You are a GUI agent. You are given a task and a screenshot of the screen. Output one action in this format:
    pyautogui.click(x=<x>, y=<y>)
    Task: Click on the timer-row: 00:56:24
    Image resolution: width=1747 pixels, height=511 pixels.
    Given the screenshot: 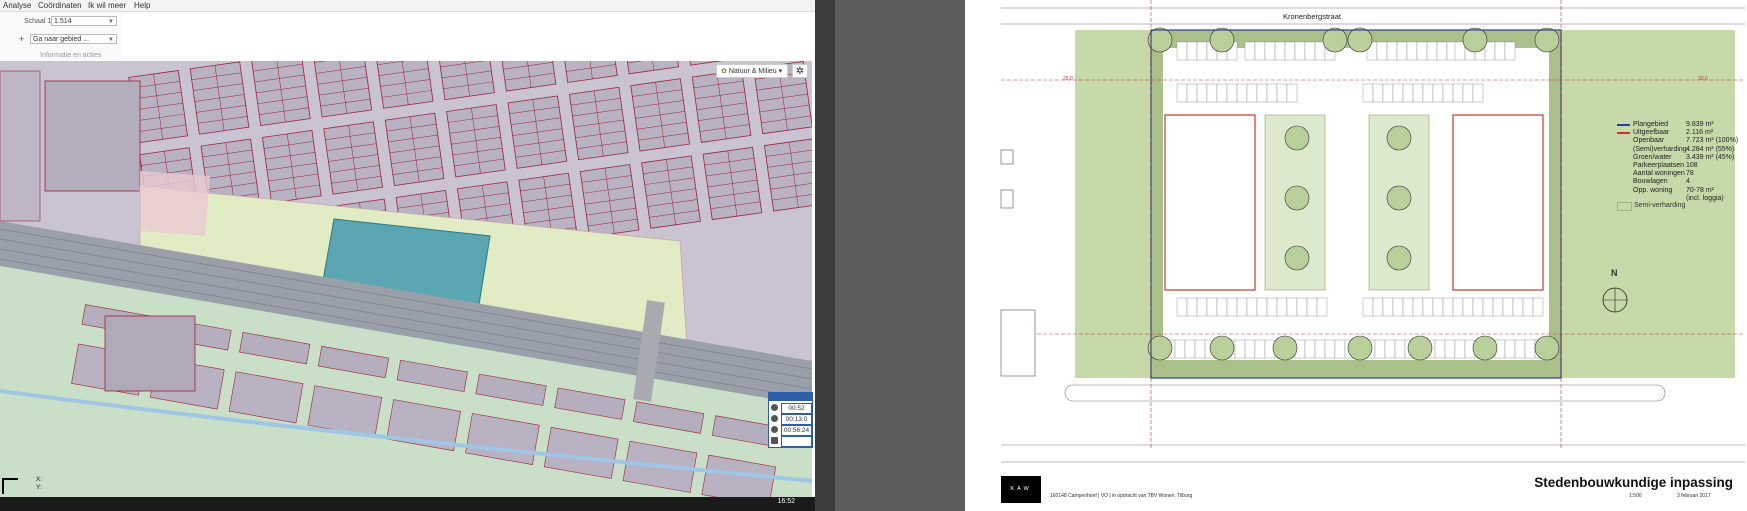 What is the action you would take?
    pyautogui.click(x=791, y=430)
    